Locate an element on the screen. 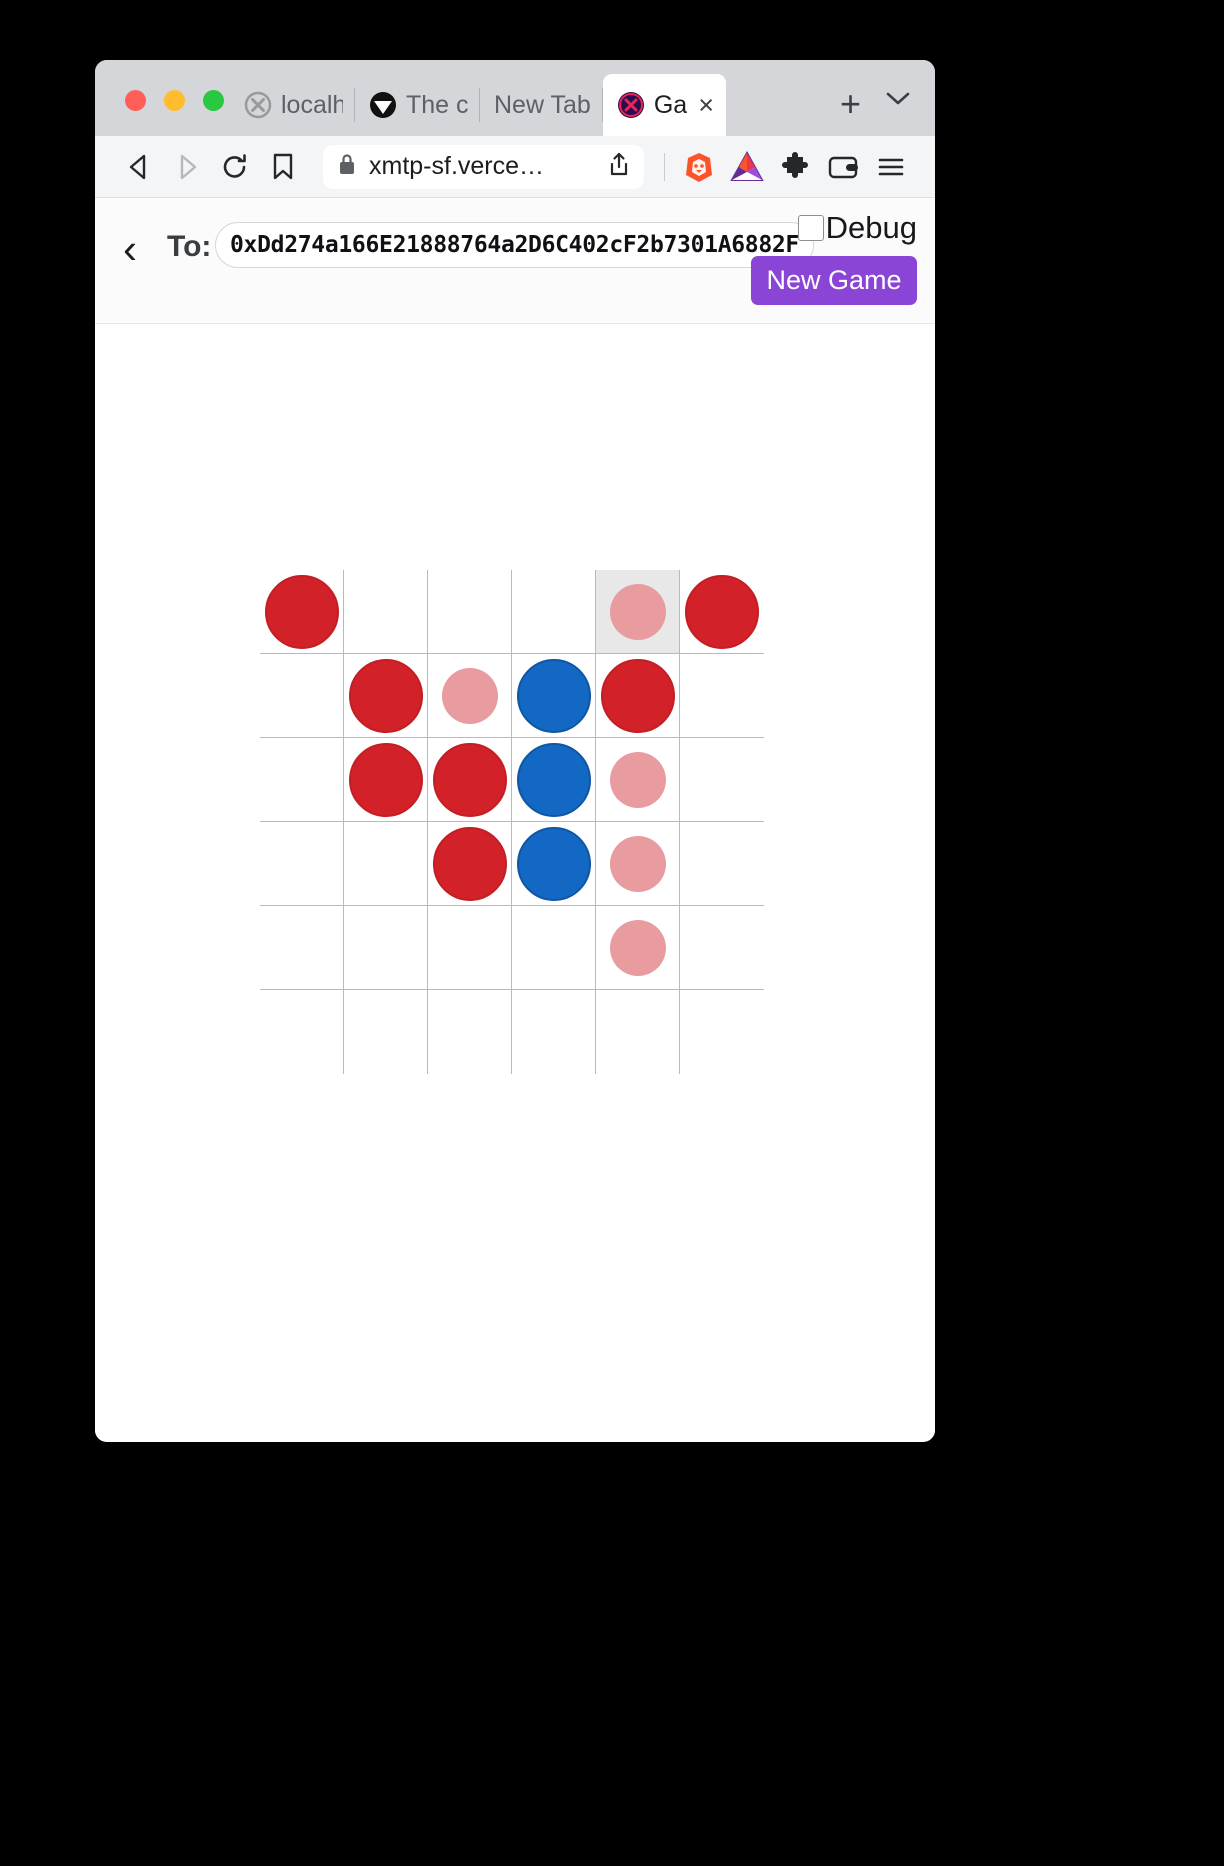 The image size is (1224, 1866). board-cell-r3-c5 is located at coordinates (722, 864).